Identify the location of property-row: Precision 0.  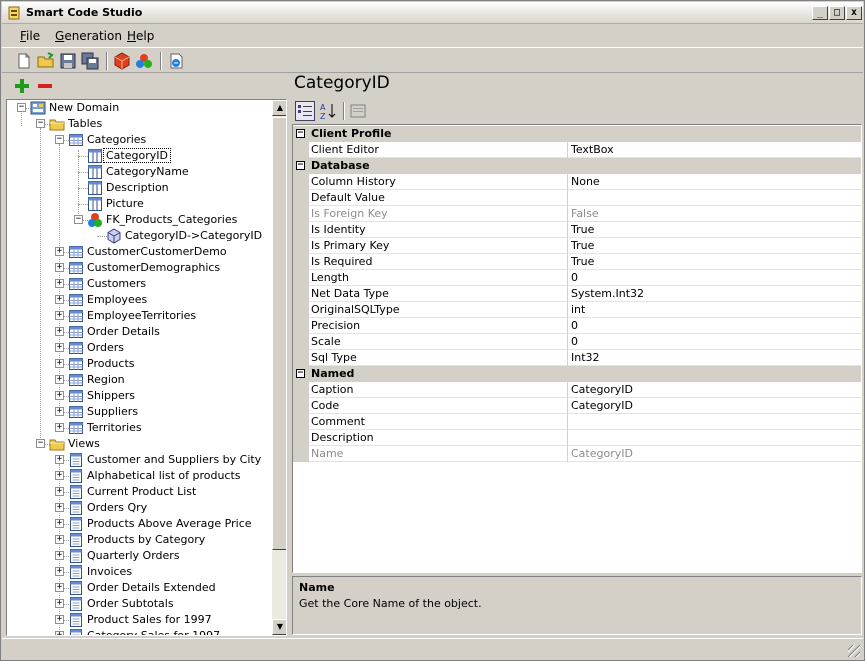
(577, 326).